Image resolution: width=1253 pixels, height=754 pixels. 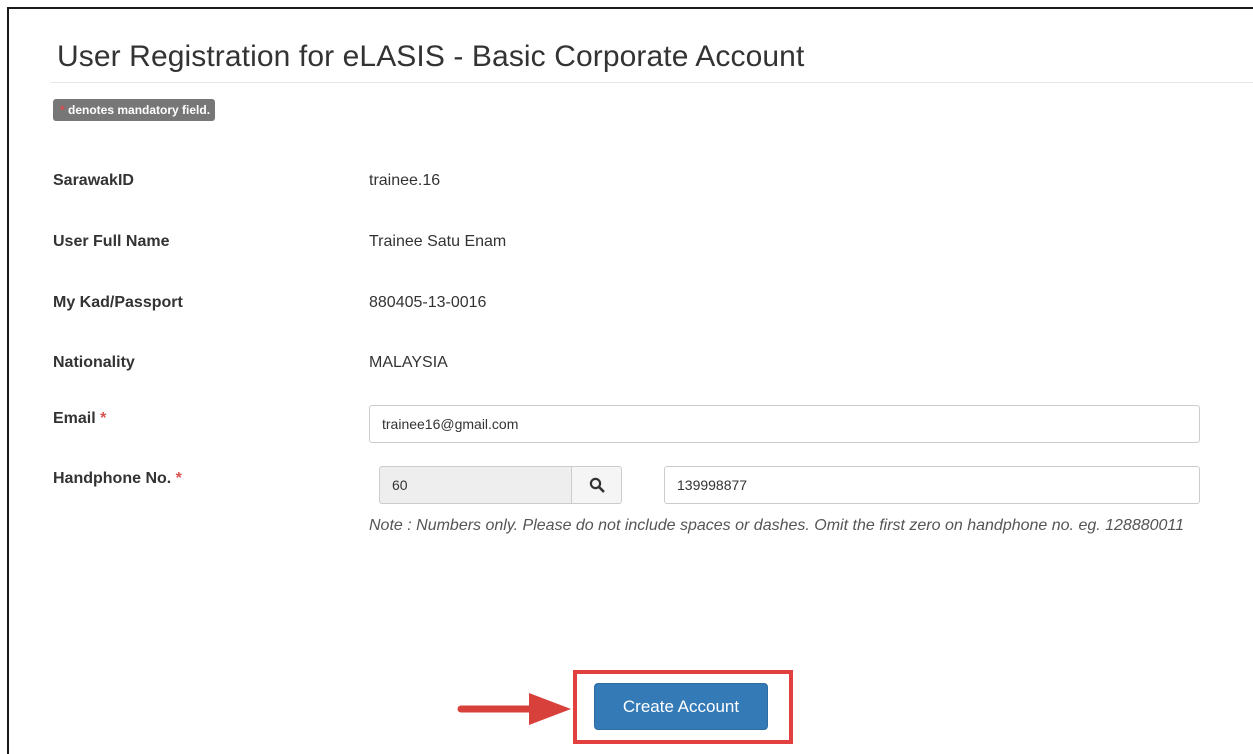 I want to click on search-icon, so click(x=596, y=485).